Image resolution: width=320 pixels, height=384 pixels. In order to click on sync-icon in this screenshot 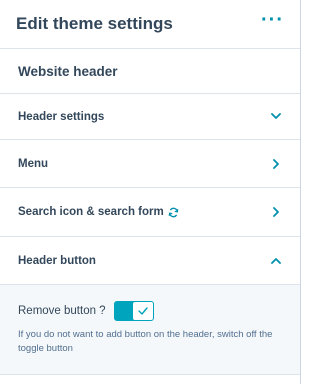, I will do `click(173, 212)`.